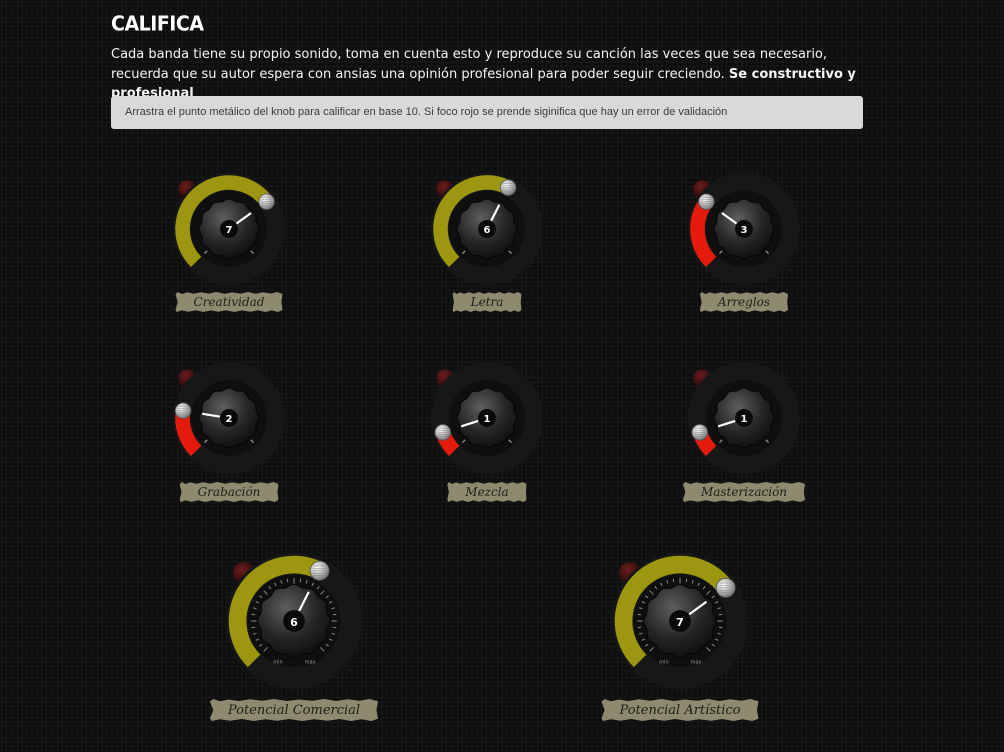 Image resolution: width=1004 pixels, height=752 pixels. I want to click on knob-label: Letra, so click(487, 302).